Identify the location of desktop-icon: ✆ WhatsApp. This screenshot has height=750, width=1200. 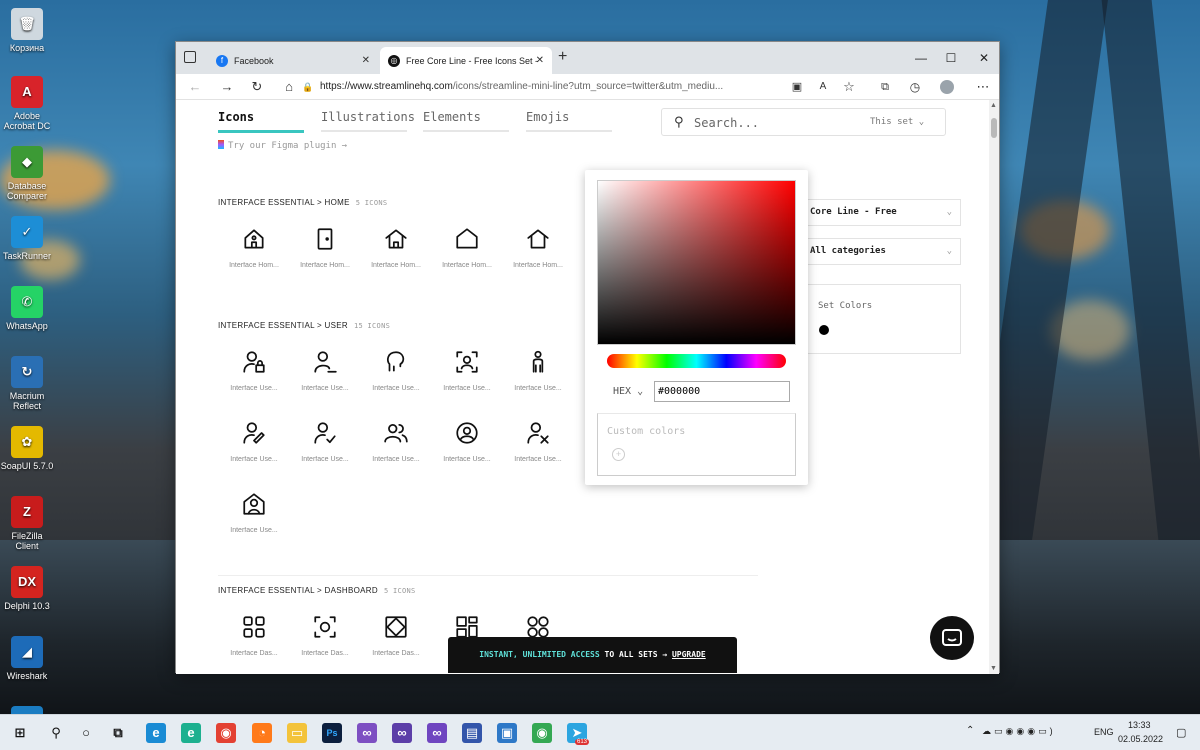
(27, 308).